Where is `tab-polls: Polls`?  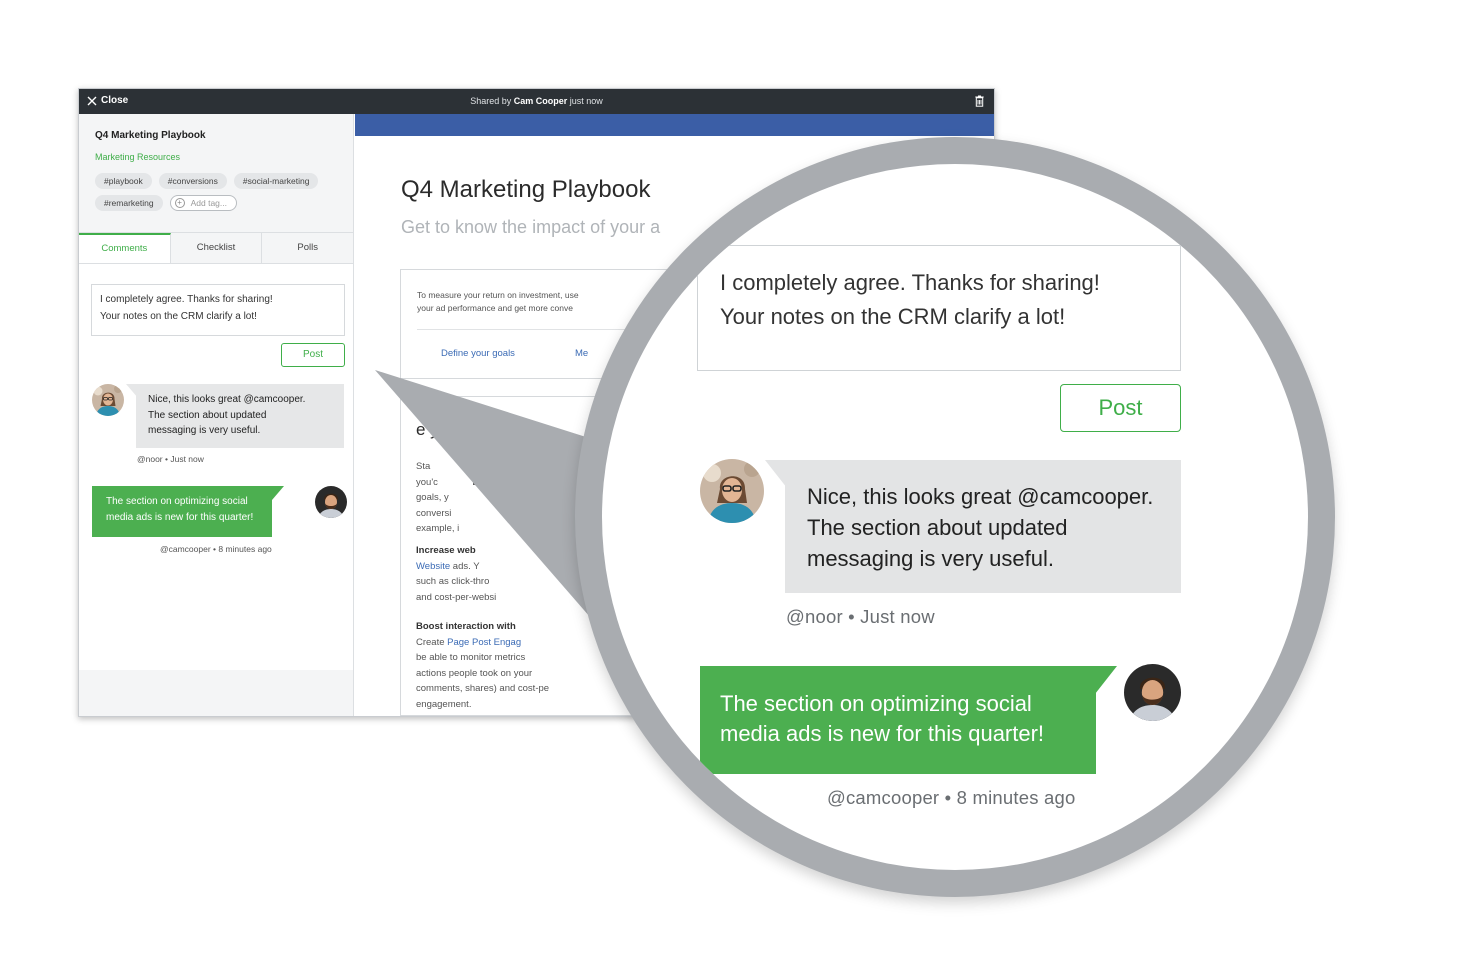 tab-polls: Polls is located at coordinates (307, 248).